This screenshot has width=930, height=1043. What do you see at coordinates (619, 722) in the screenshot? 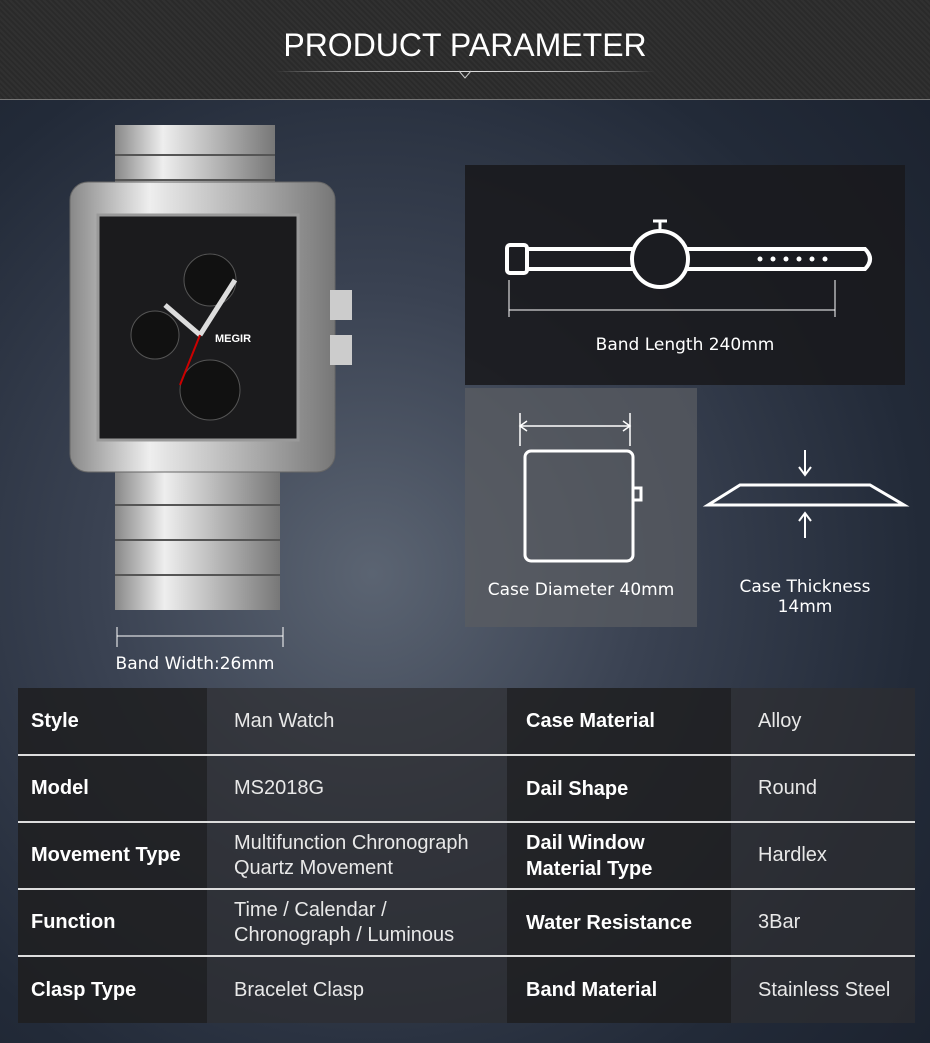
I see `spec-label: Case Material` at bounding box center [619, 722].